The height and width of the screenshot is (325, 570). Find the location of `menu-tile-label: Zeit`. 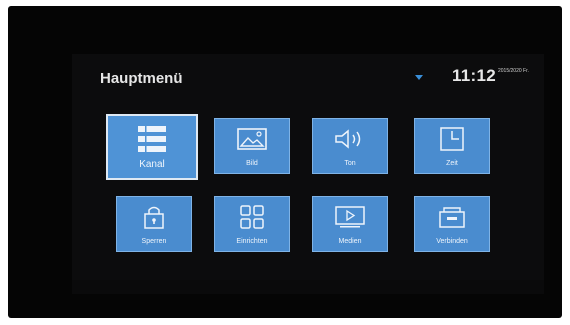

menu-tile-label: Zeit is located at coordinates (452, 163).